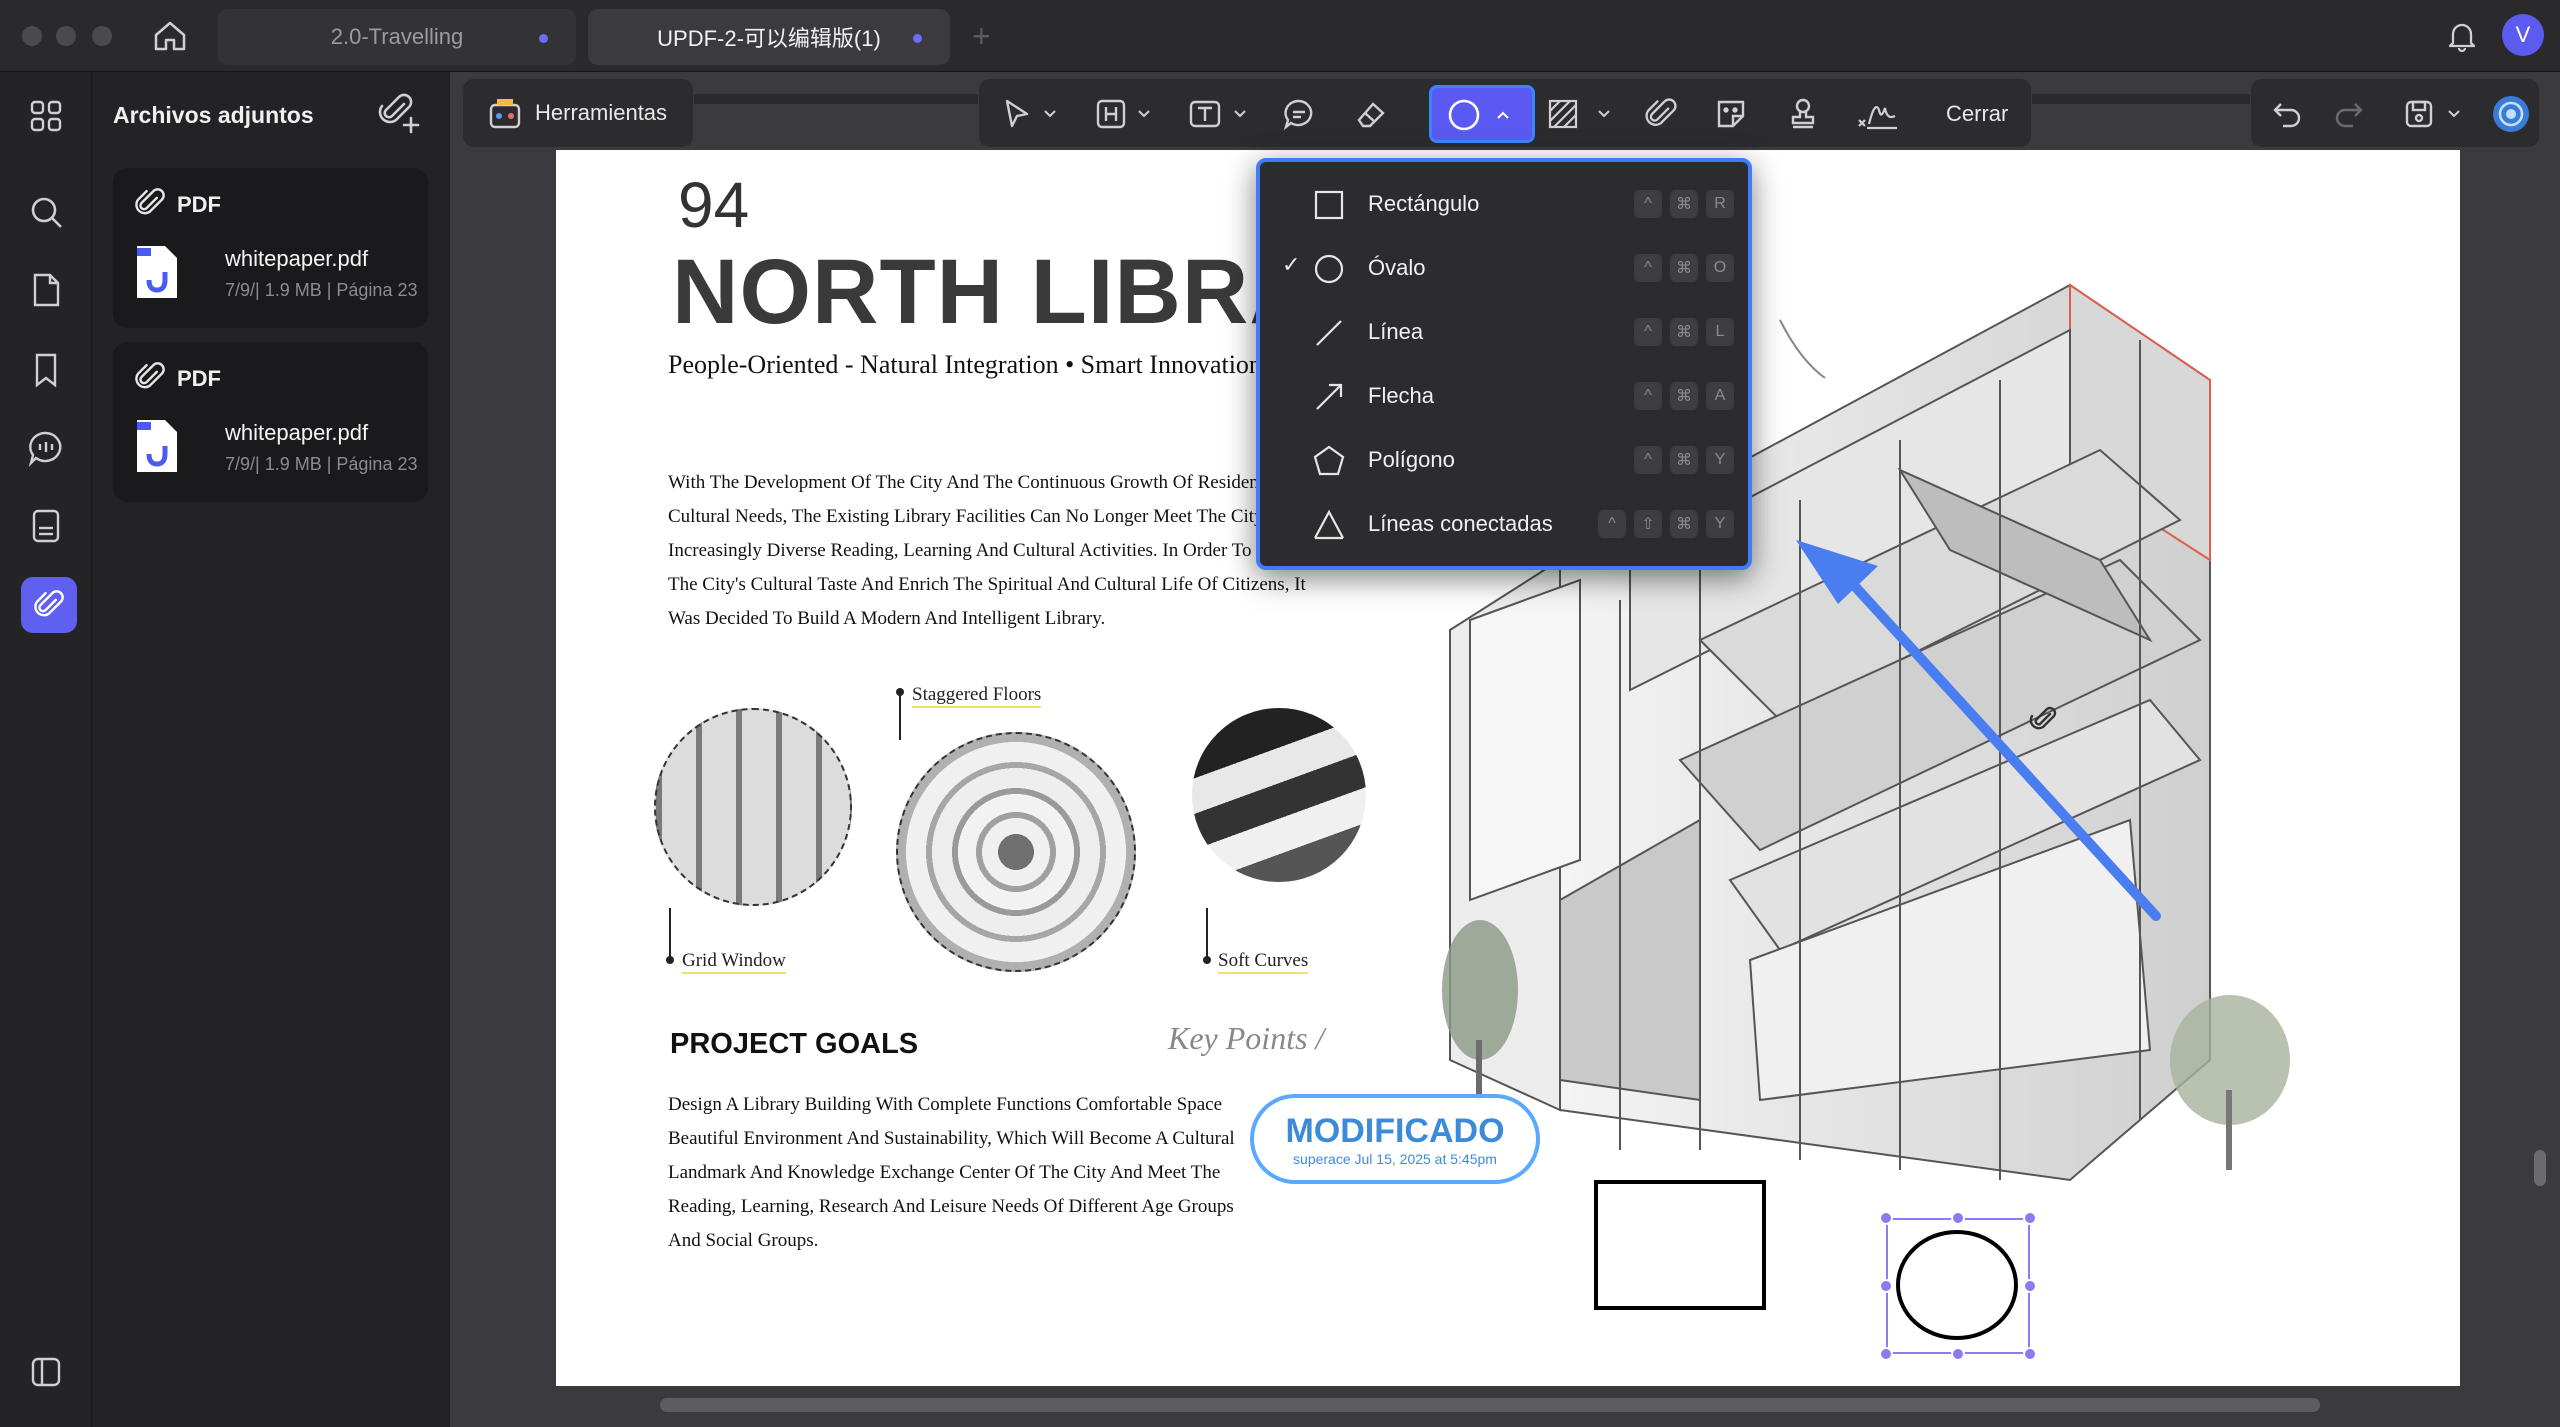  I want to click on tools-button: Herramientas, so click(578, 113).